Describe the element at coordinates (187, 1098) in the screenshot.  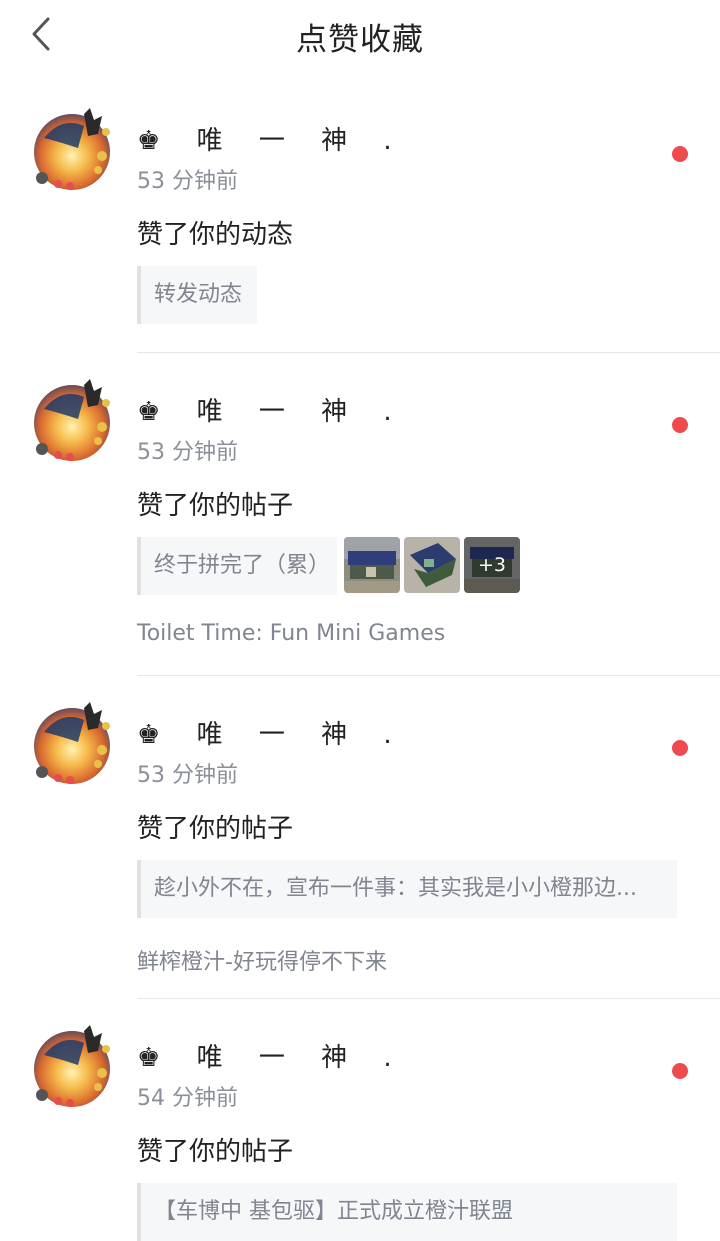
I see `timestamp: 54 分钟前` at that location.